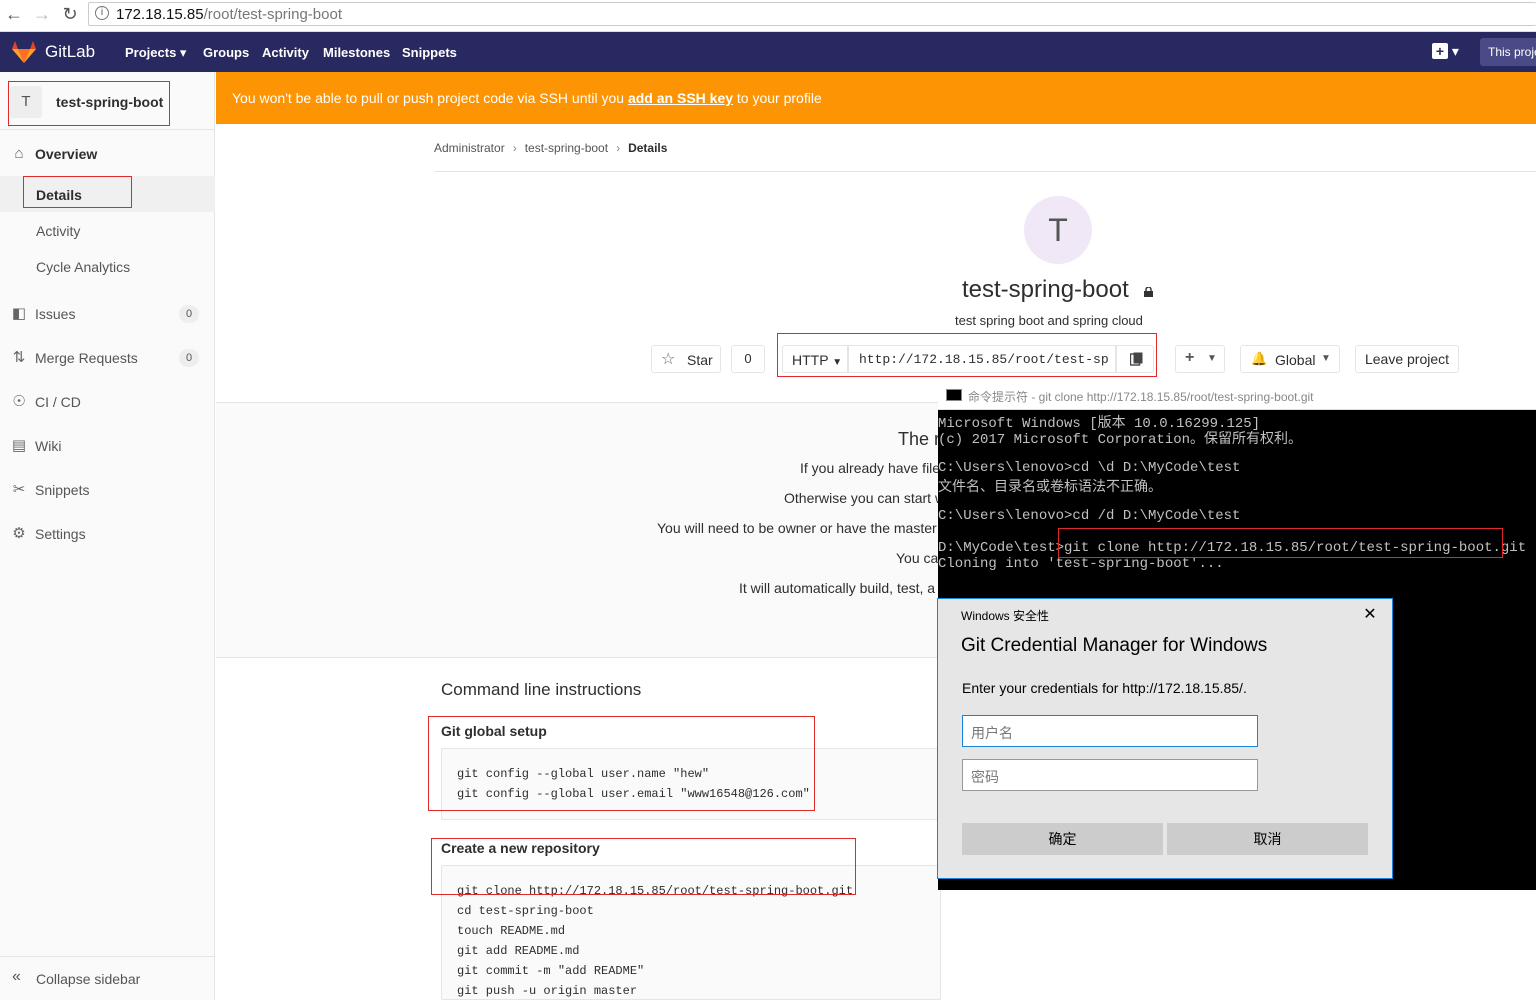 The height and width of the screenshot is (1000, 1536). Describe the element at coordinates (686, 359) in the screenshot. I see `star-button: ☆ Star` at that location.